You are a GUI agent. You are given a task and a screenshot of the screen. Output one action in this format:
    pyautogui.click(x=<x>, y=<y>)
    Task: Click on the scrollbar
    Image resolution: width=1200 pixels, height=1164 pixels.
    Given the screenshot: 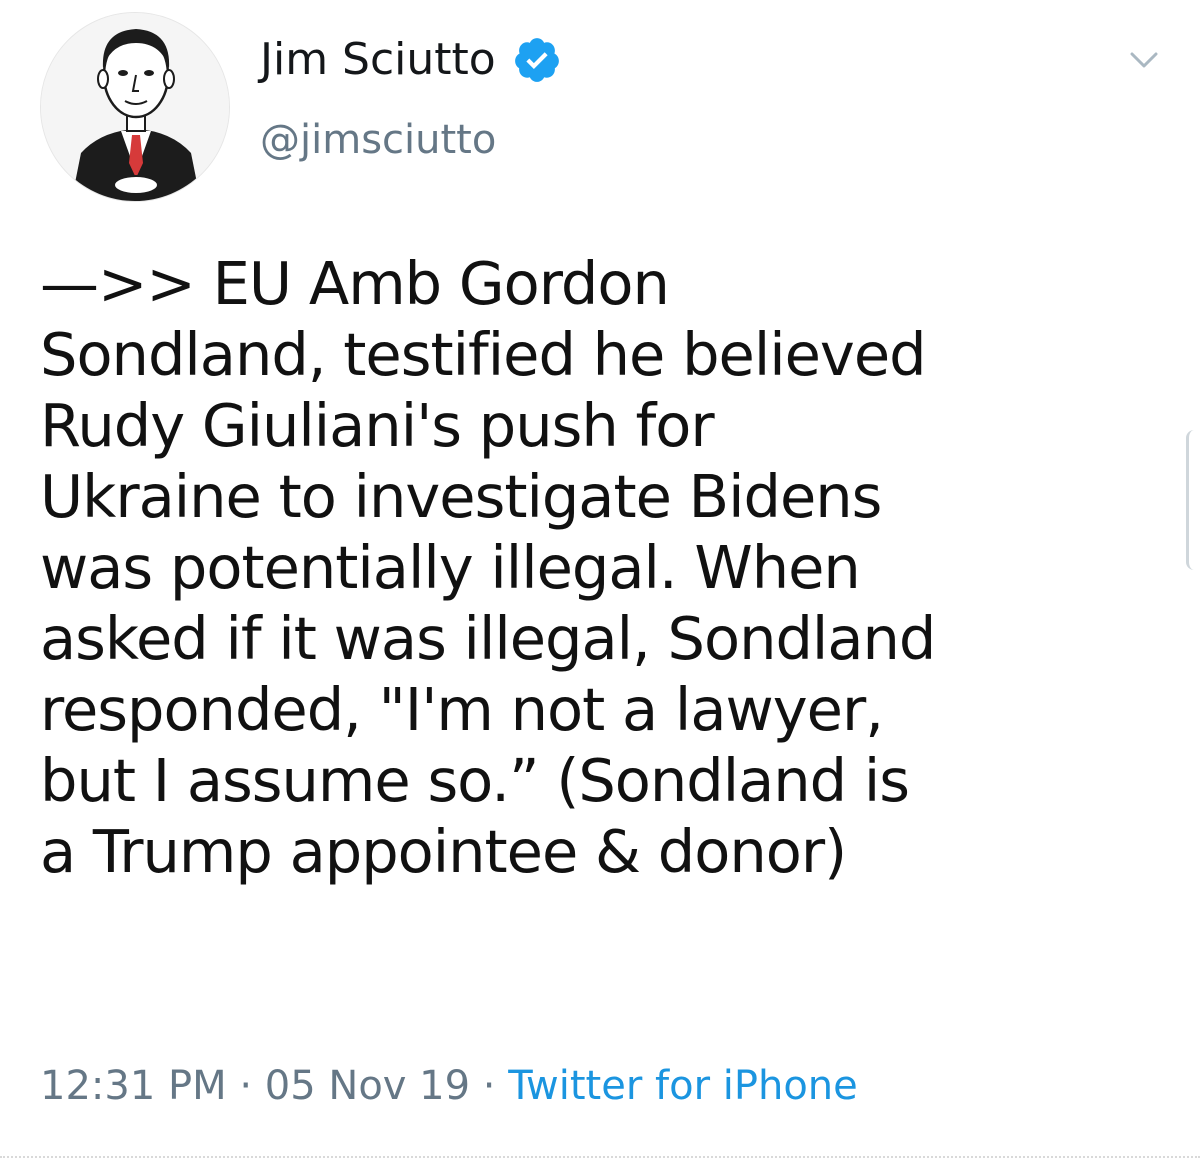 What is the action you would take?
    pyautogui.click(x=1193, y=500)
    